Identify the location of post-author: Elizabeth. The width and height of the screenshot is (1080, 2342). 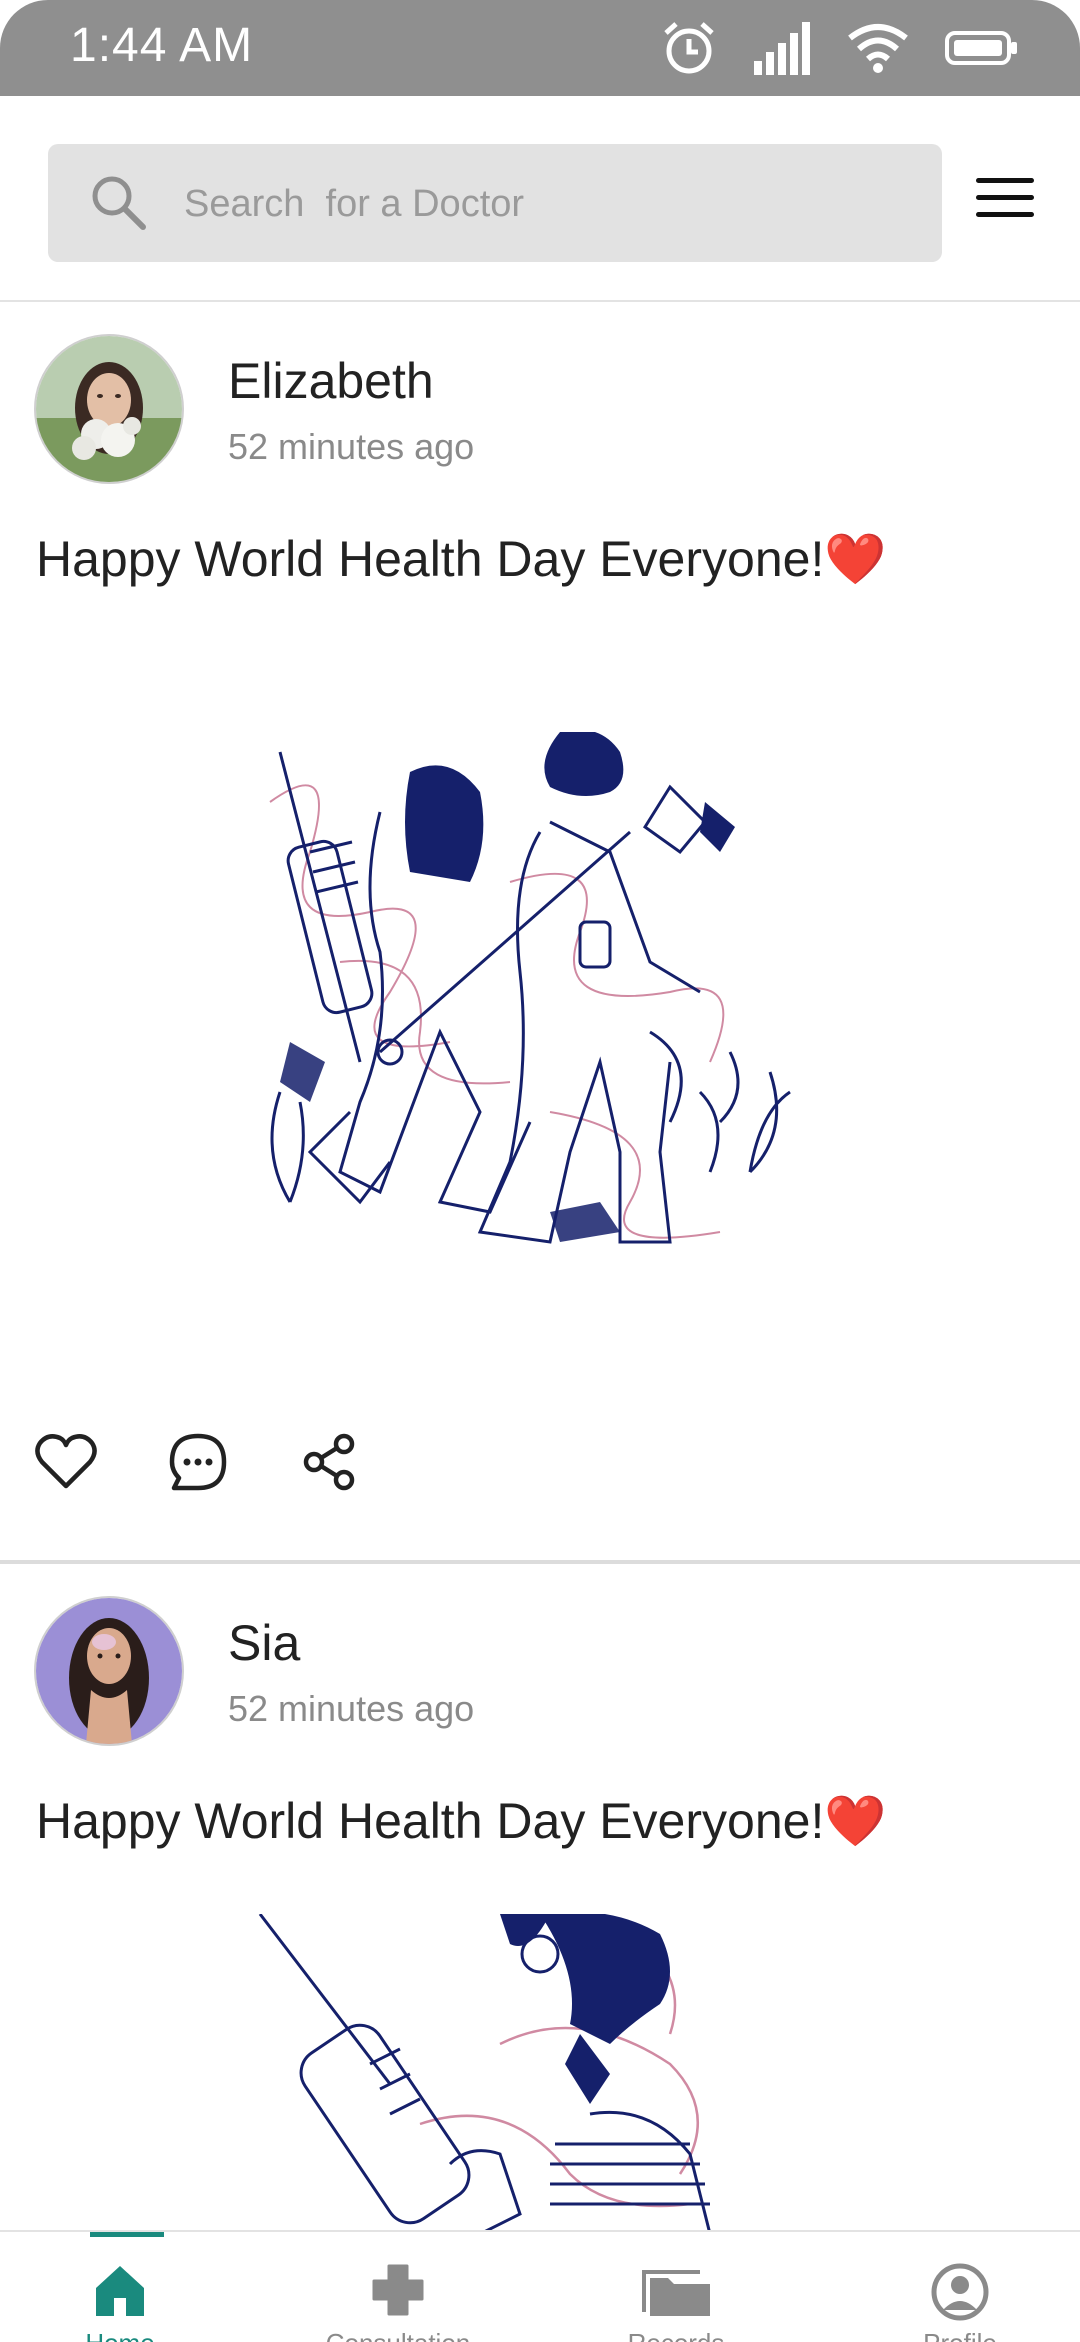
(331, 381).